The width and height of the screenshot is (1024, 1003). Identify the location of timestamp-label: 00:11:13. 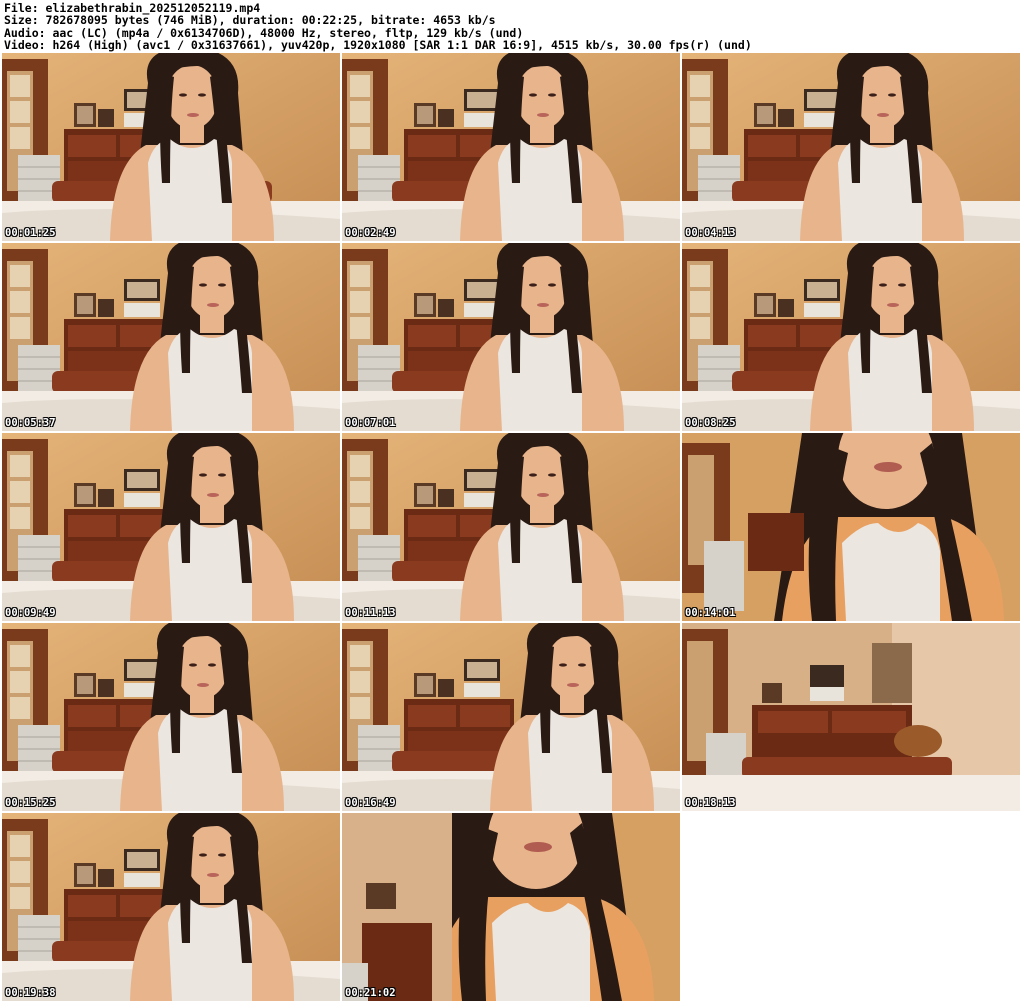
(370, 613).